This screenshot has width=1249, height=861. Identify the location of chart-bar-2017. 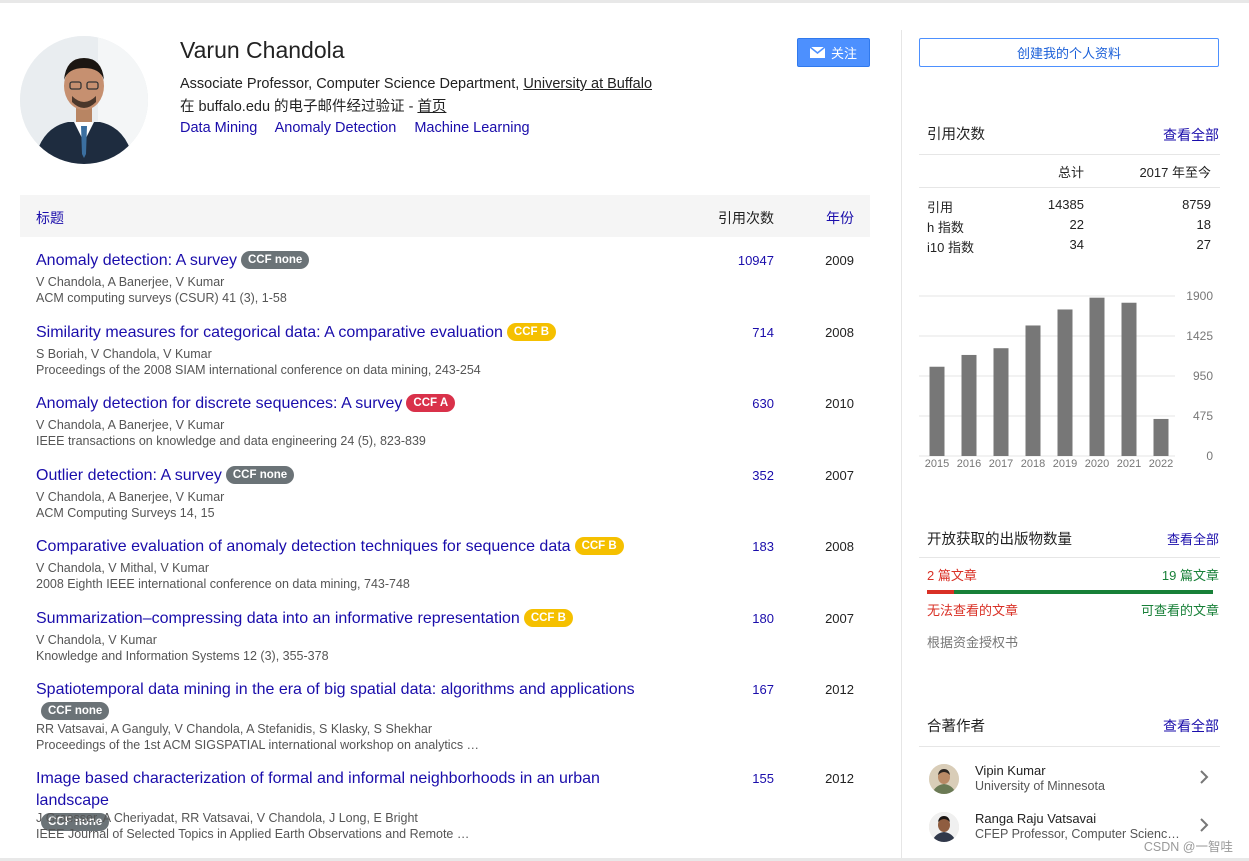
(1001, 402).